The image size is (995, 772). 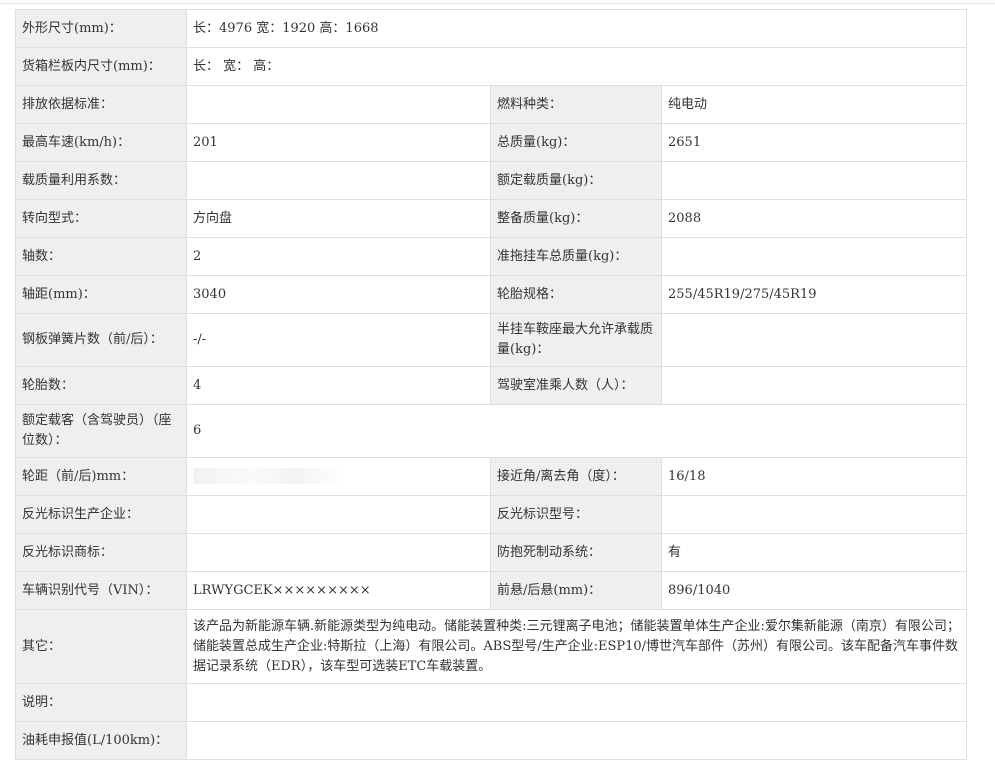 What do you see at coordinates (576, 552) in the screenshot?
I see `abs-label: 防抱死制动系统：` at bounding box center [576, 552].